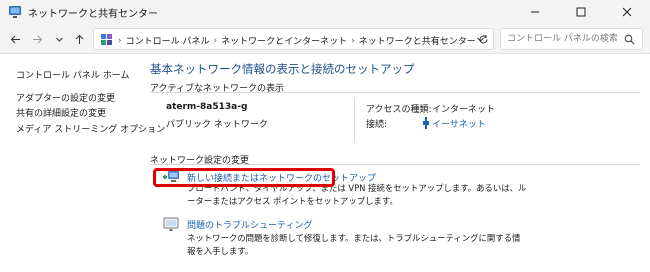 The height and width of the screenshot is (272, 650). Describe the element at coordinates (284, 40) in the screenshot. I see `breadcrumb-item: ネットワークとインターネット` at that location.